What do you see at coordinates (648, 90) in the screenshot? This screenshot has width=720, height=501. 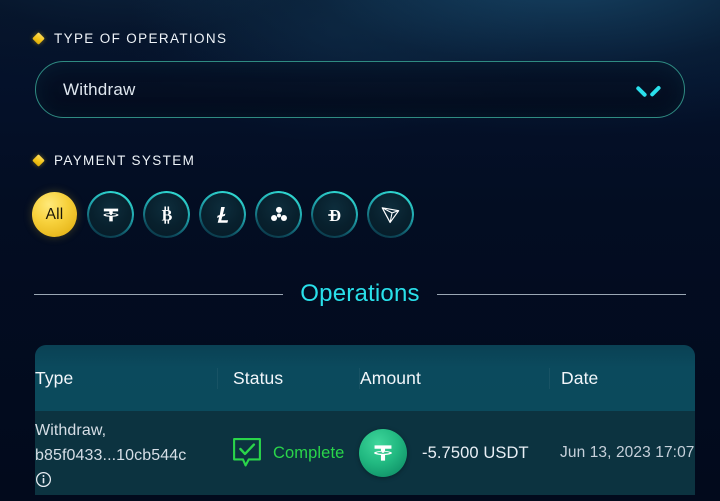 I see `chevron-down-icon` at bounding box center [648, 90].